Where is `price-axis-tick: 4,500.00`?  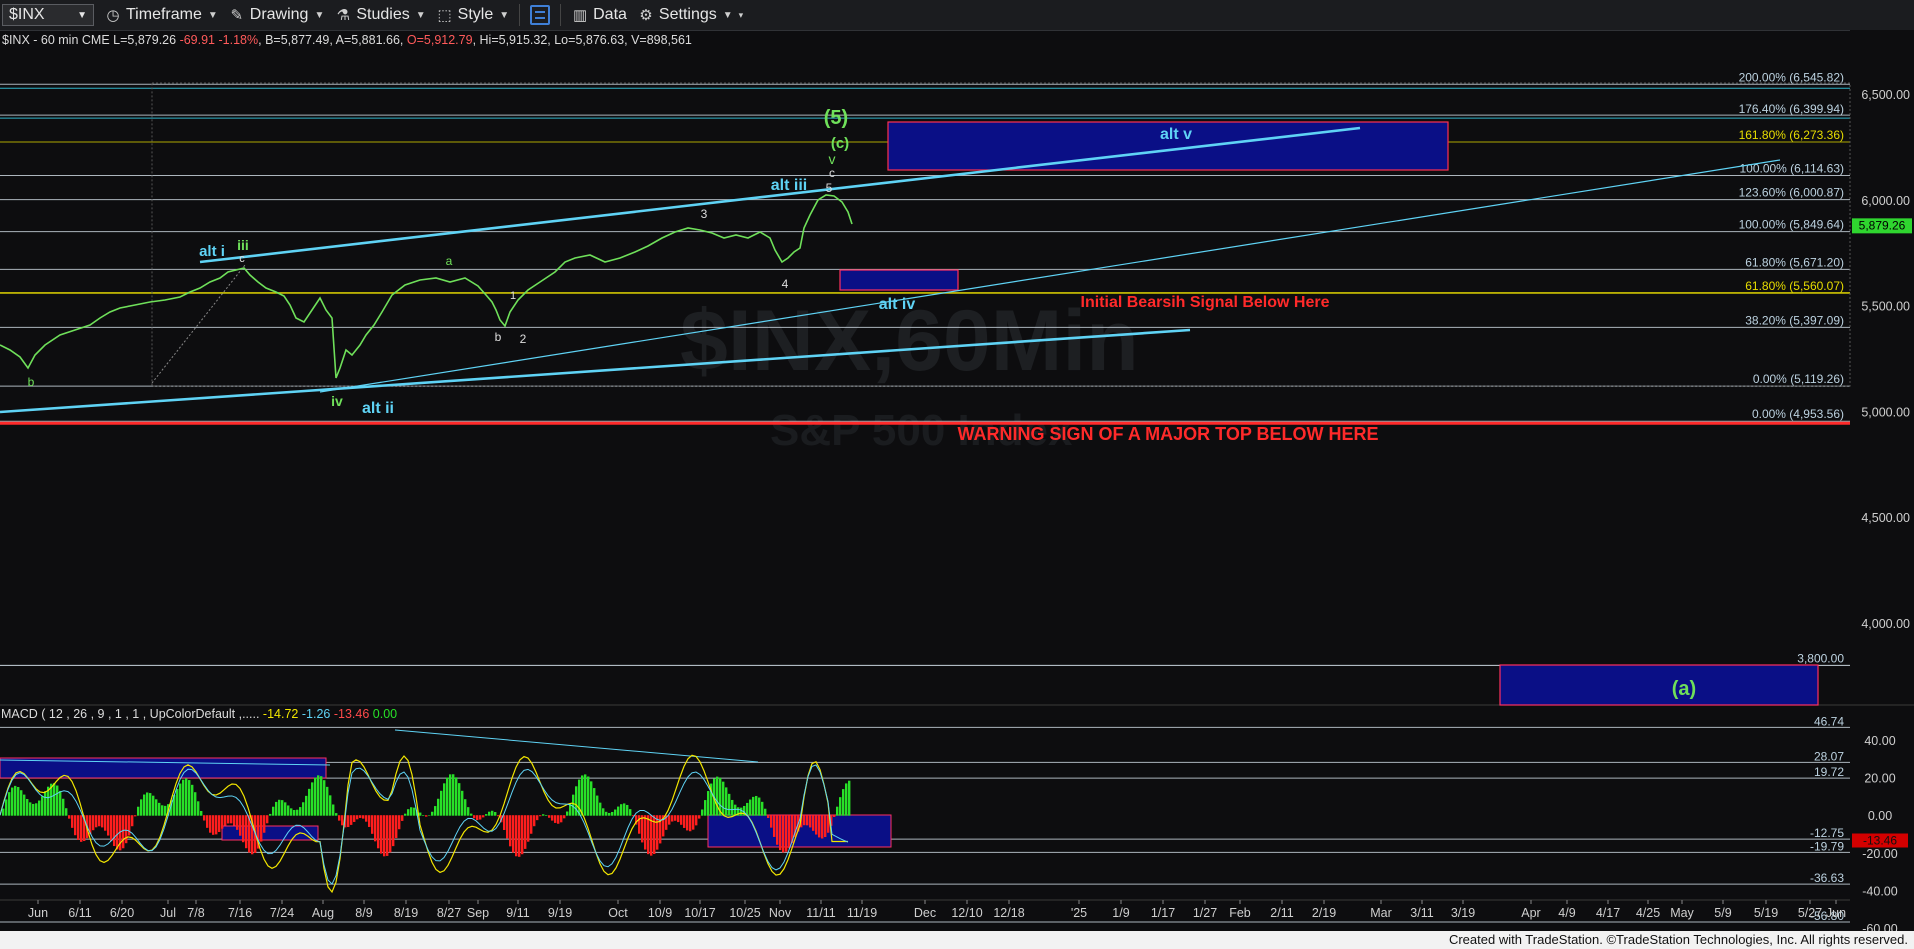
price-axis-tick: 4,500.00 is located at coordinates (1885, 518).